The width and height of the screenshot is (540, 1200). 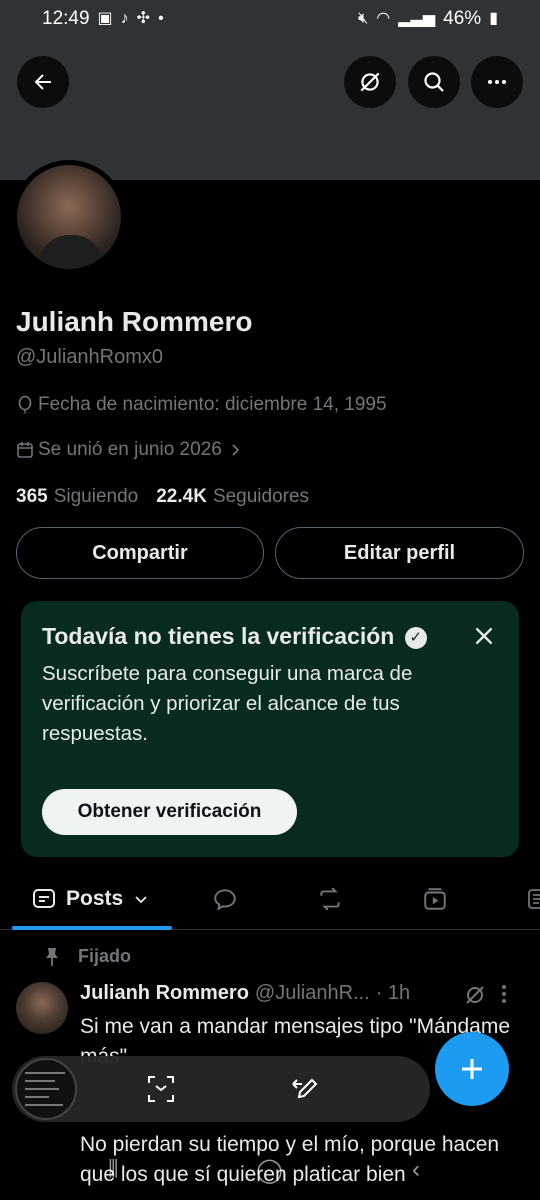 I want to click on profile-tabs: Posts, so click(x=270, y=900).